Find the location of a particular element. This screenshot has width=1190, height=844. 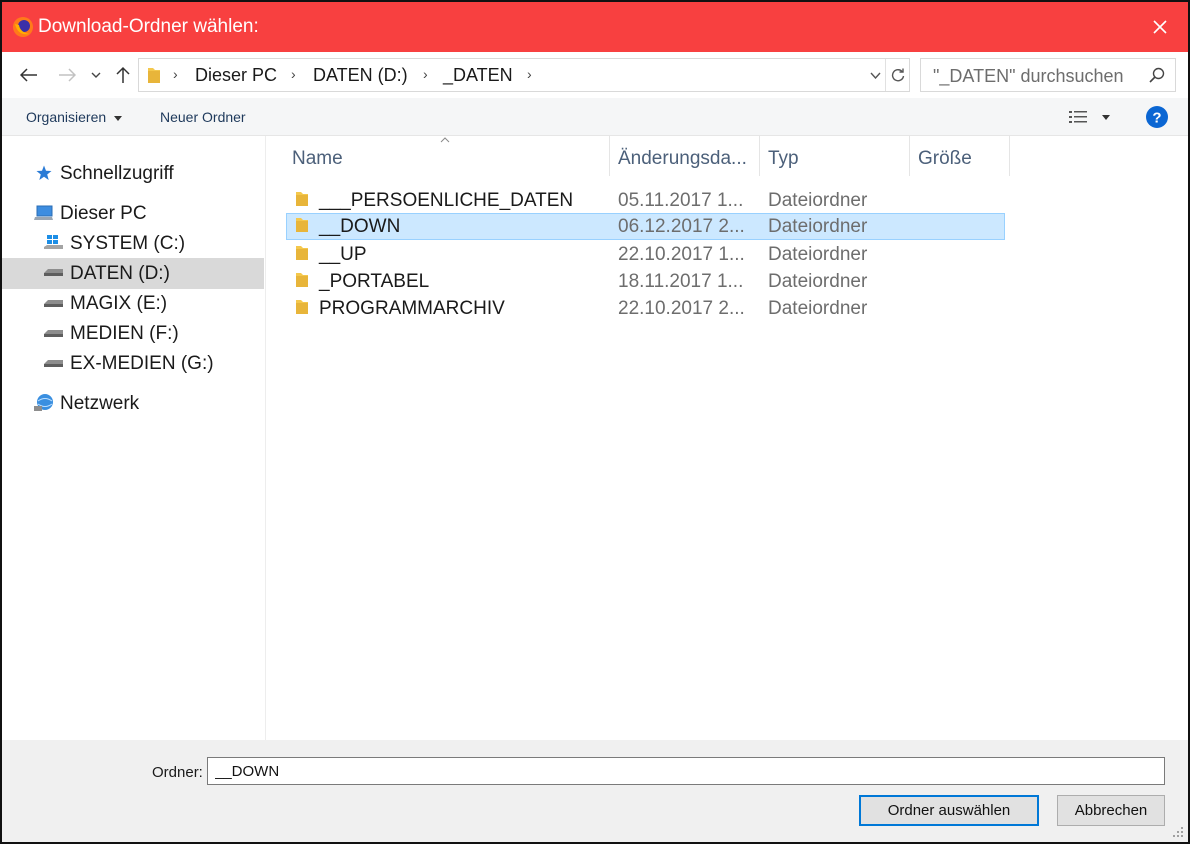

column-header-label: Größe is located at coordinates (945, 158).